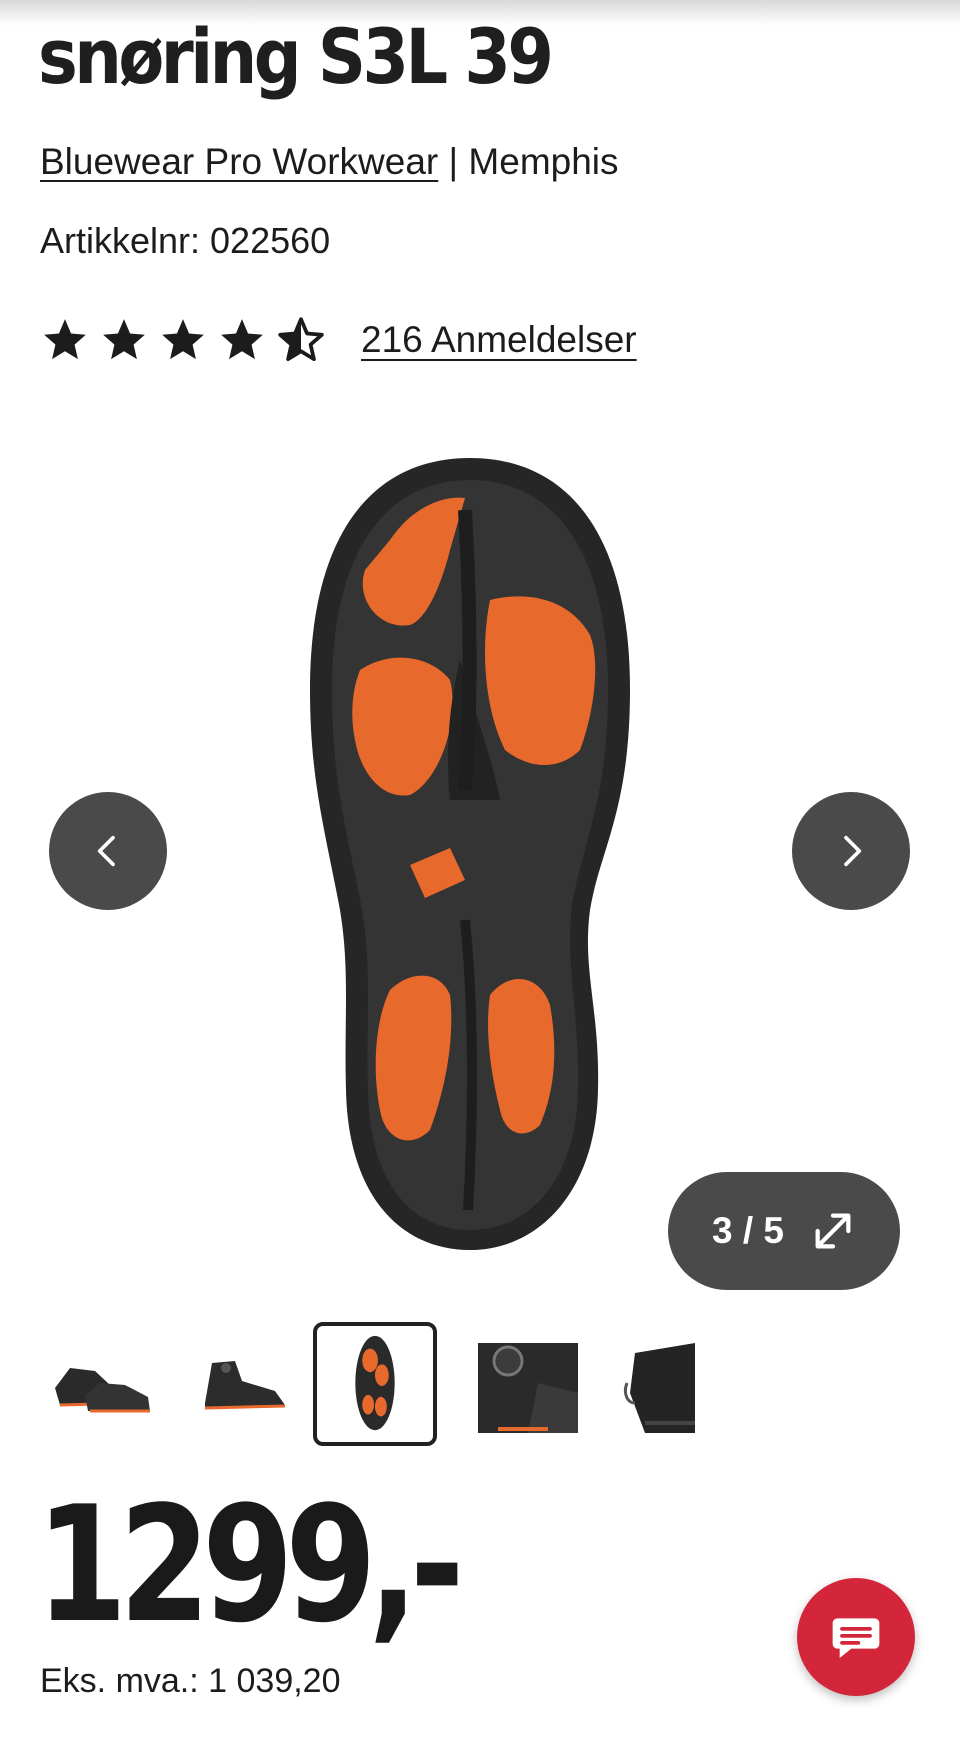 The width and height of the screenshot is (960, 1740). Describe the element at coordinates (301, 340) in the screenshot. I see `star-half-icon` at that location.